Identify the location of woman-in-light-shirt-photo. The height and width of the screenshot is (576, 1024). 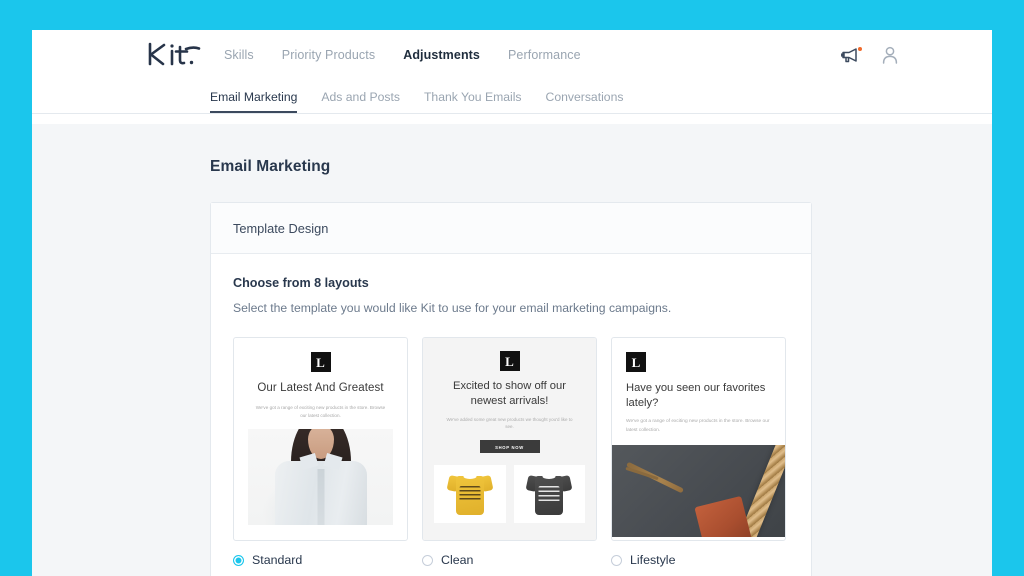
(320, 477).